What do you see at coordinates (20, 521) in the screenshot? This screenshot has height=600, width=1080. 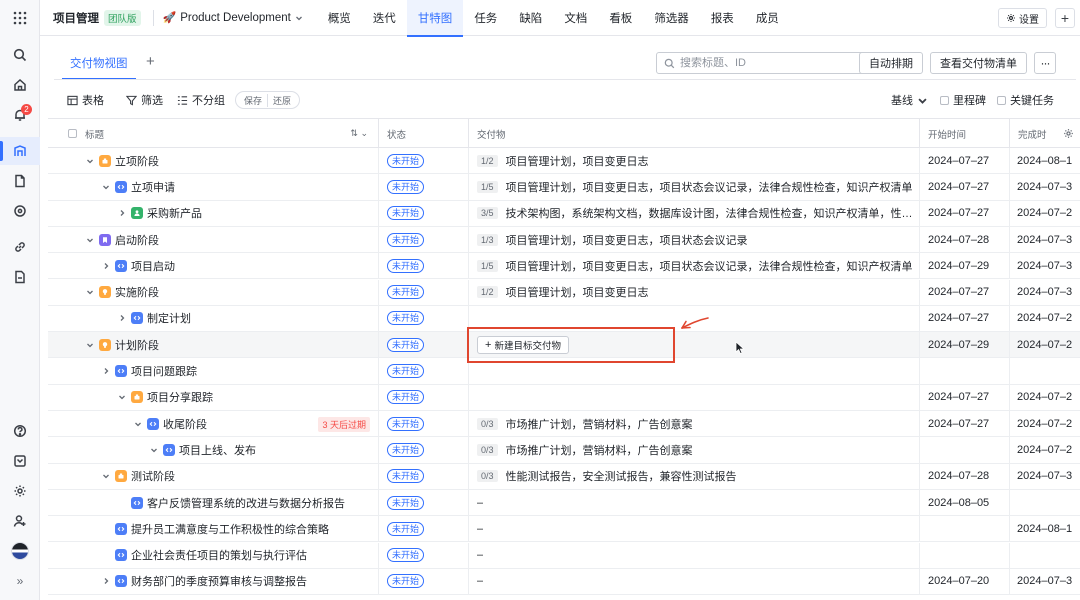 I see `add-user-icon` at bounding box center [20, 521].